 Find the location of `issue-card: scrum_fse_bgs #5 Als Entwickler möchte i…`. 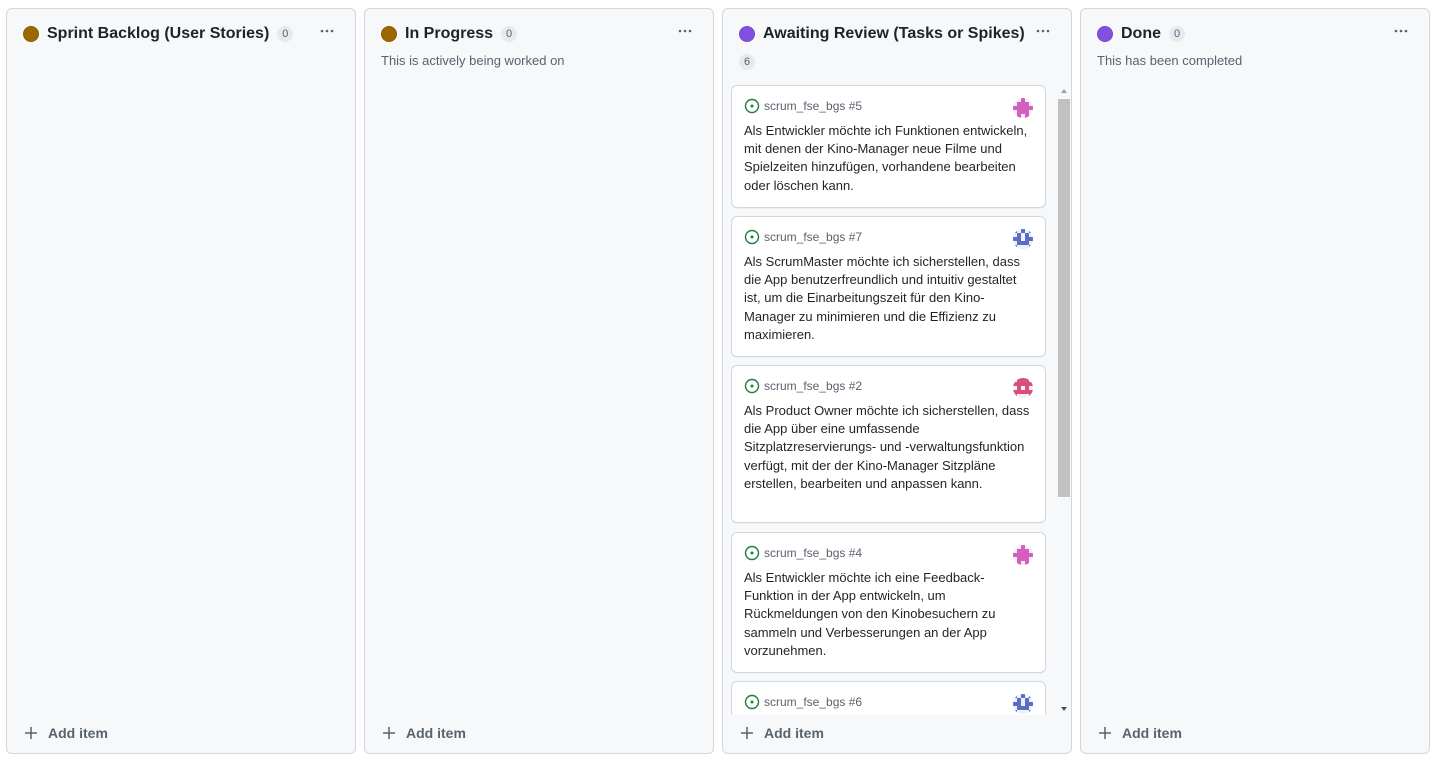

issue-card: scrum_fse_bgs #5 Als Entwickler möchte i… is located at coordinates (888, 146).